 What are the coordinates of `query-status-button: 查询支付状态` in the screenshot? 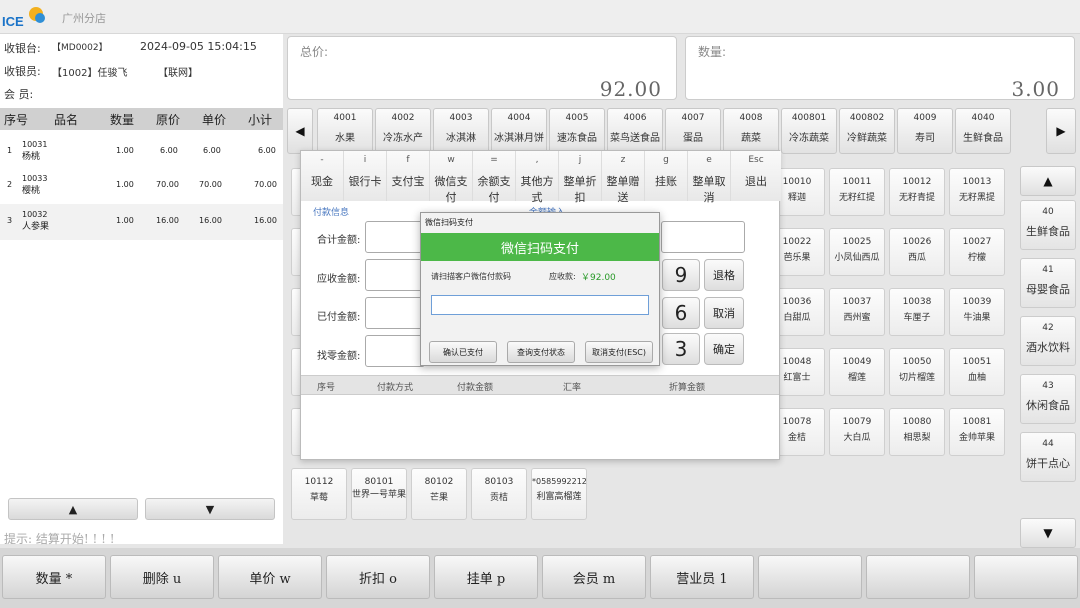 It's located at (541, 352).